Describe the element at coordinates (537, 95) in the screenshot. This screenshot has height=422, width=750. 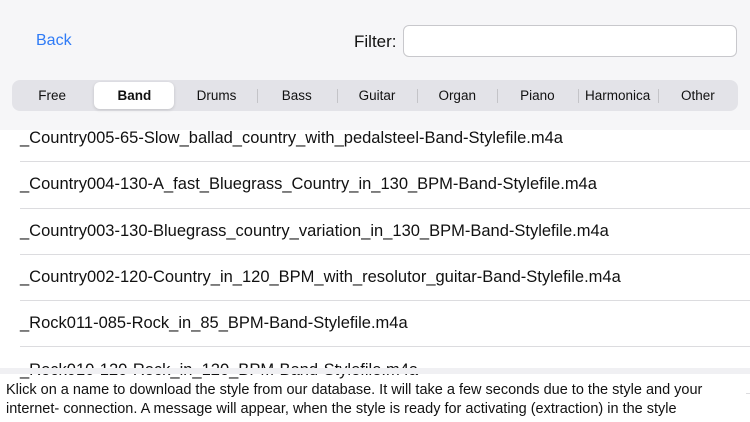
I see `tab-piano: Piano` at that location.